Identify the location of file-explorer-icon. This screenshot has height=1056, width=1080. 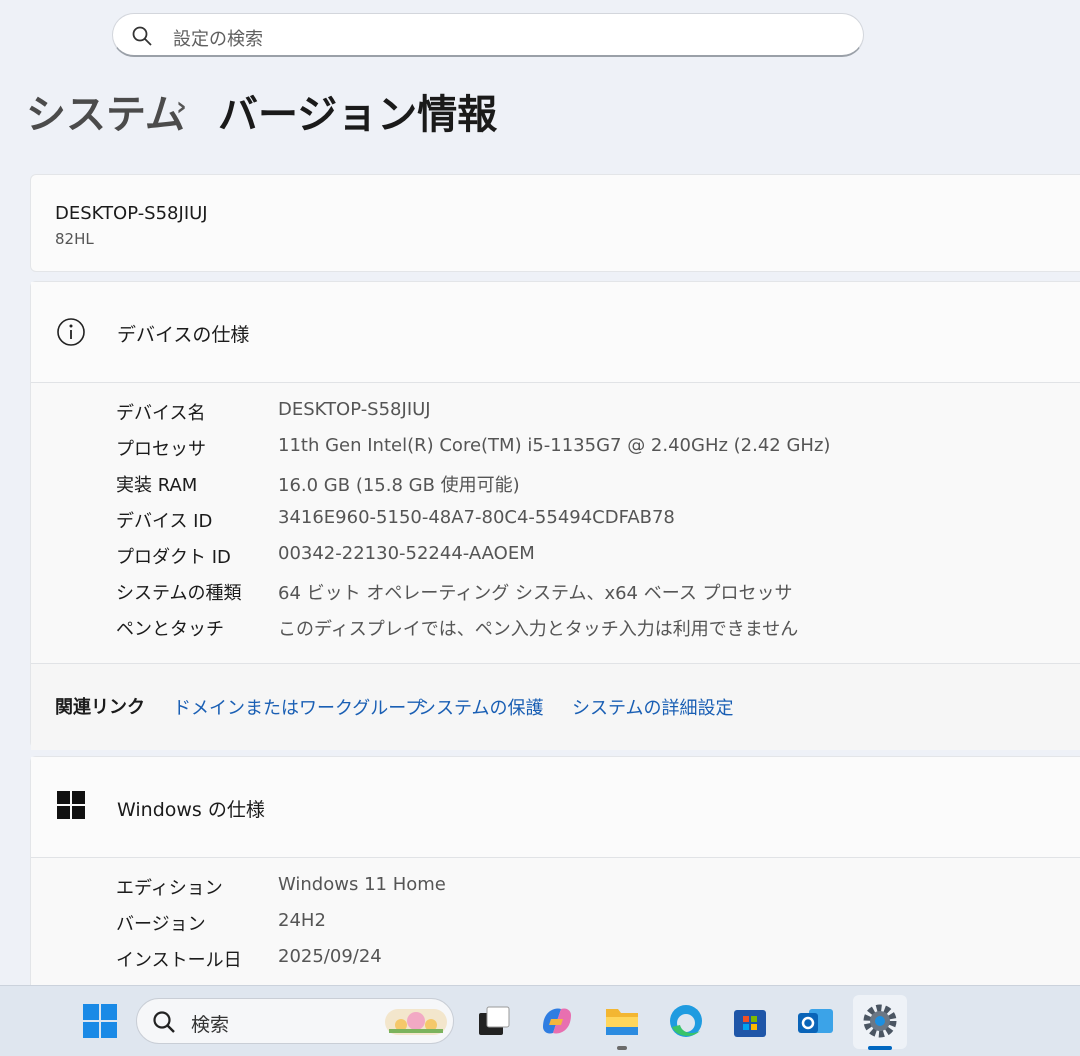
(622, 1021).